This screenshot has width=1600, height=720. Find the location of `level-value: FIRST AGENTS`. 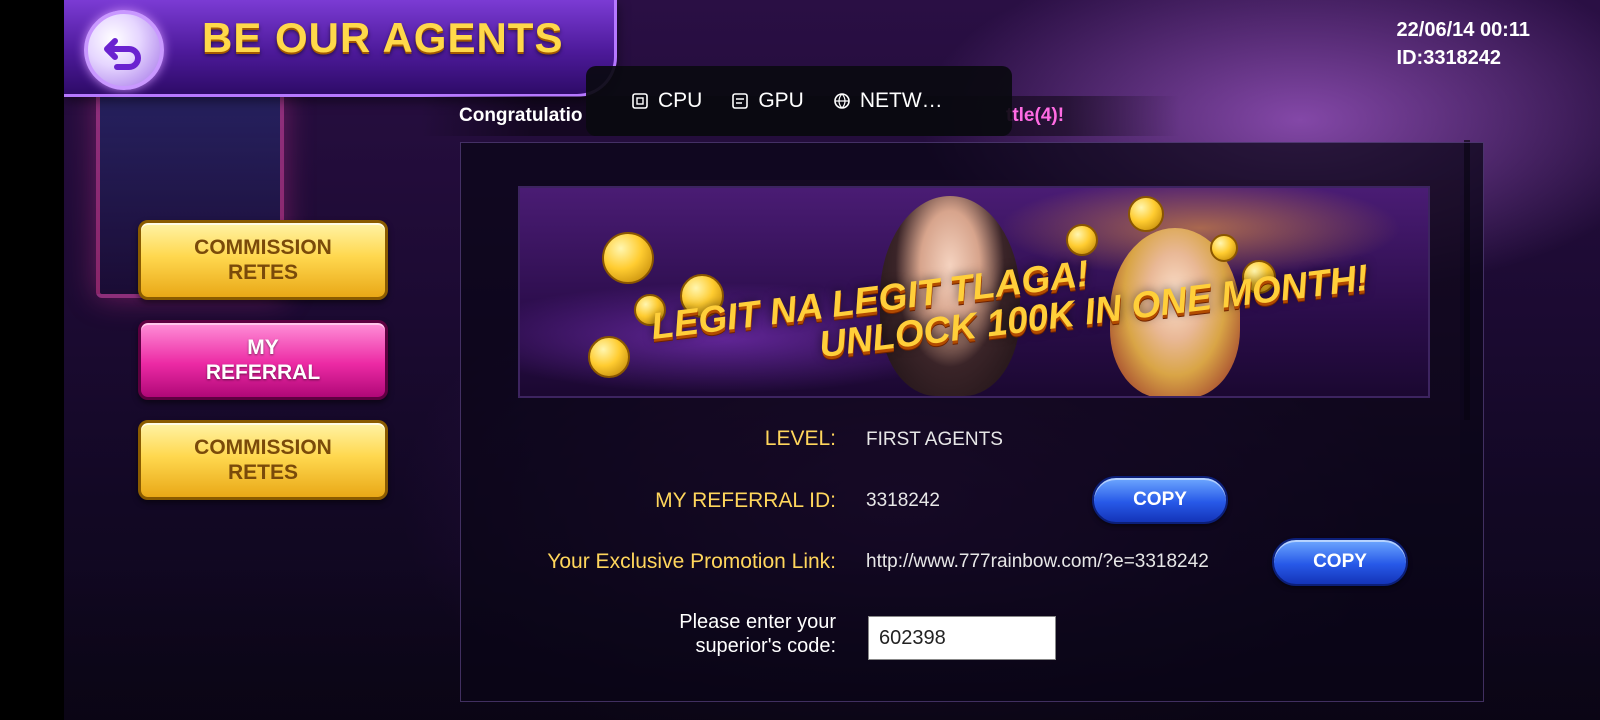

level-value: FIRST AGENTS is located at coordinates (934, 439).